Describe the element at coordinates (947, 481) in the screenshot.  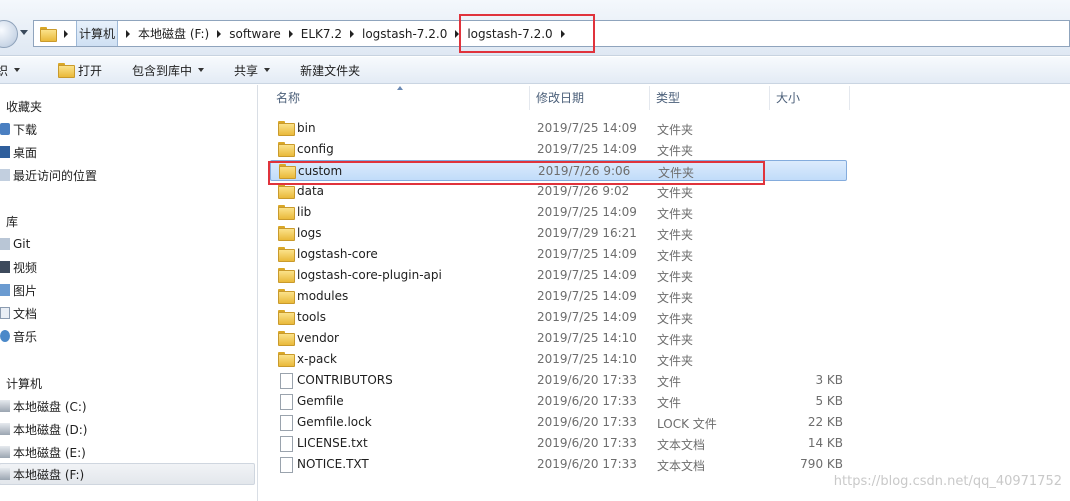
I see `watermark: https://blog.csdn.net/qq_40971752` at that location.